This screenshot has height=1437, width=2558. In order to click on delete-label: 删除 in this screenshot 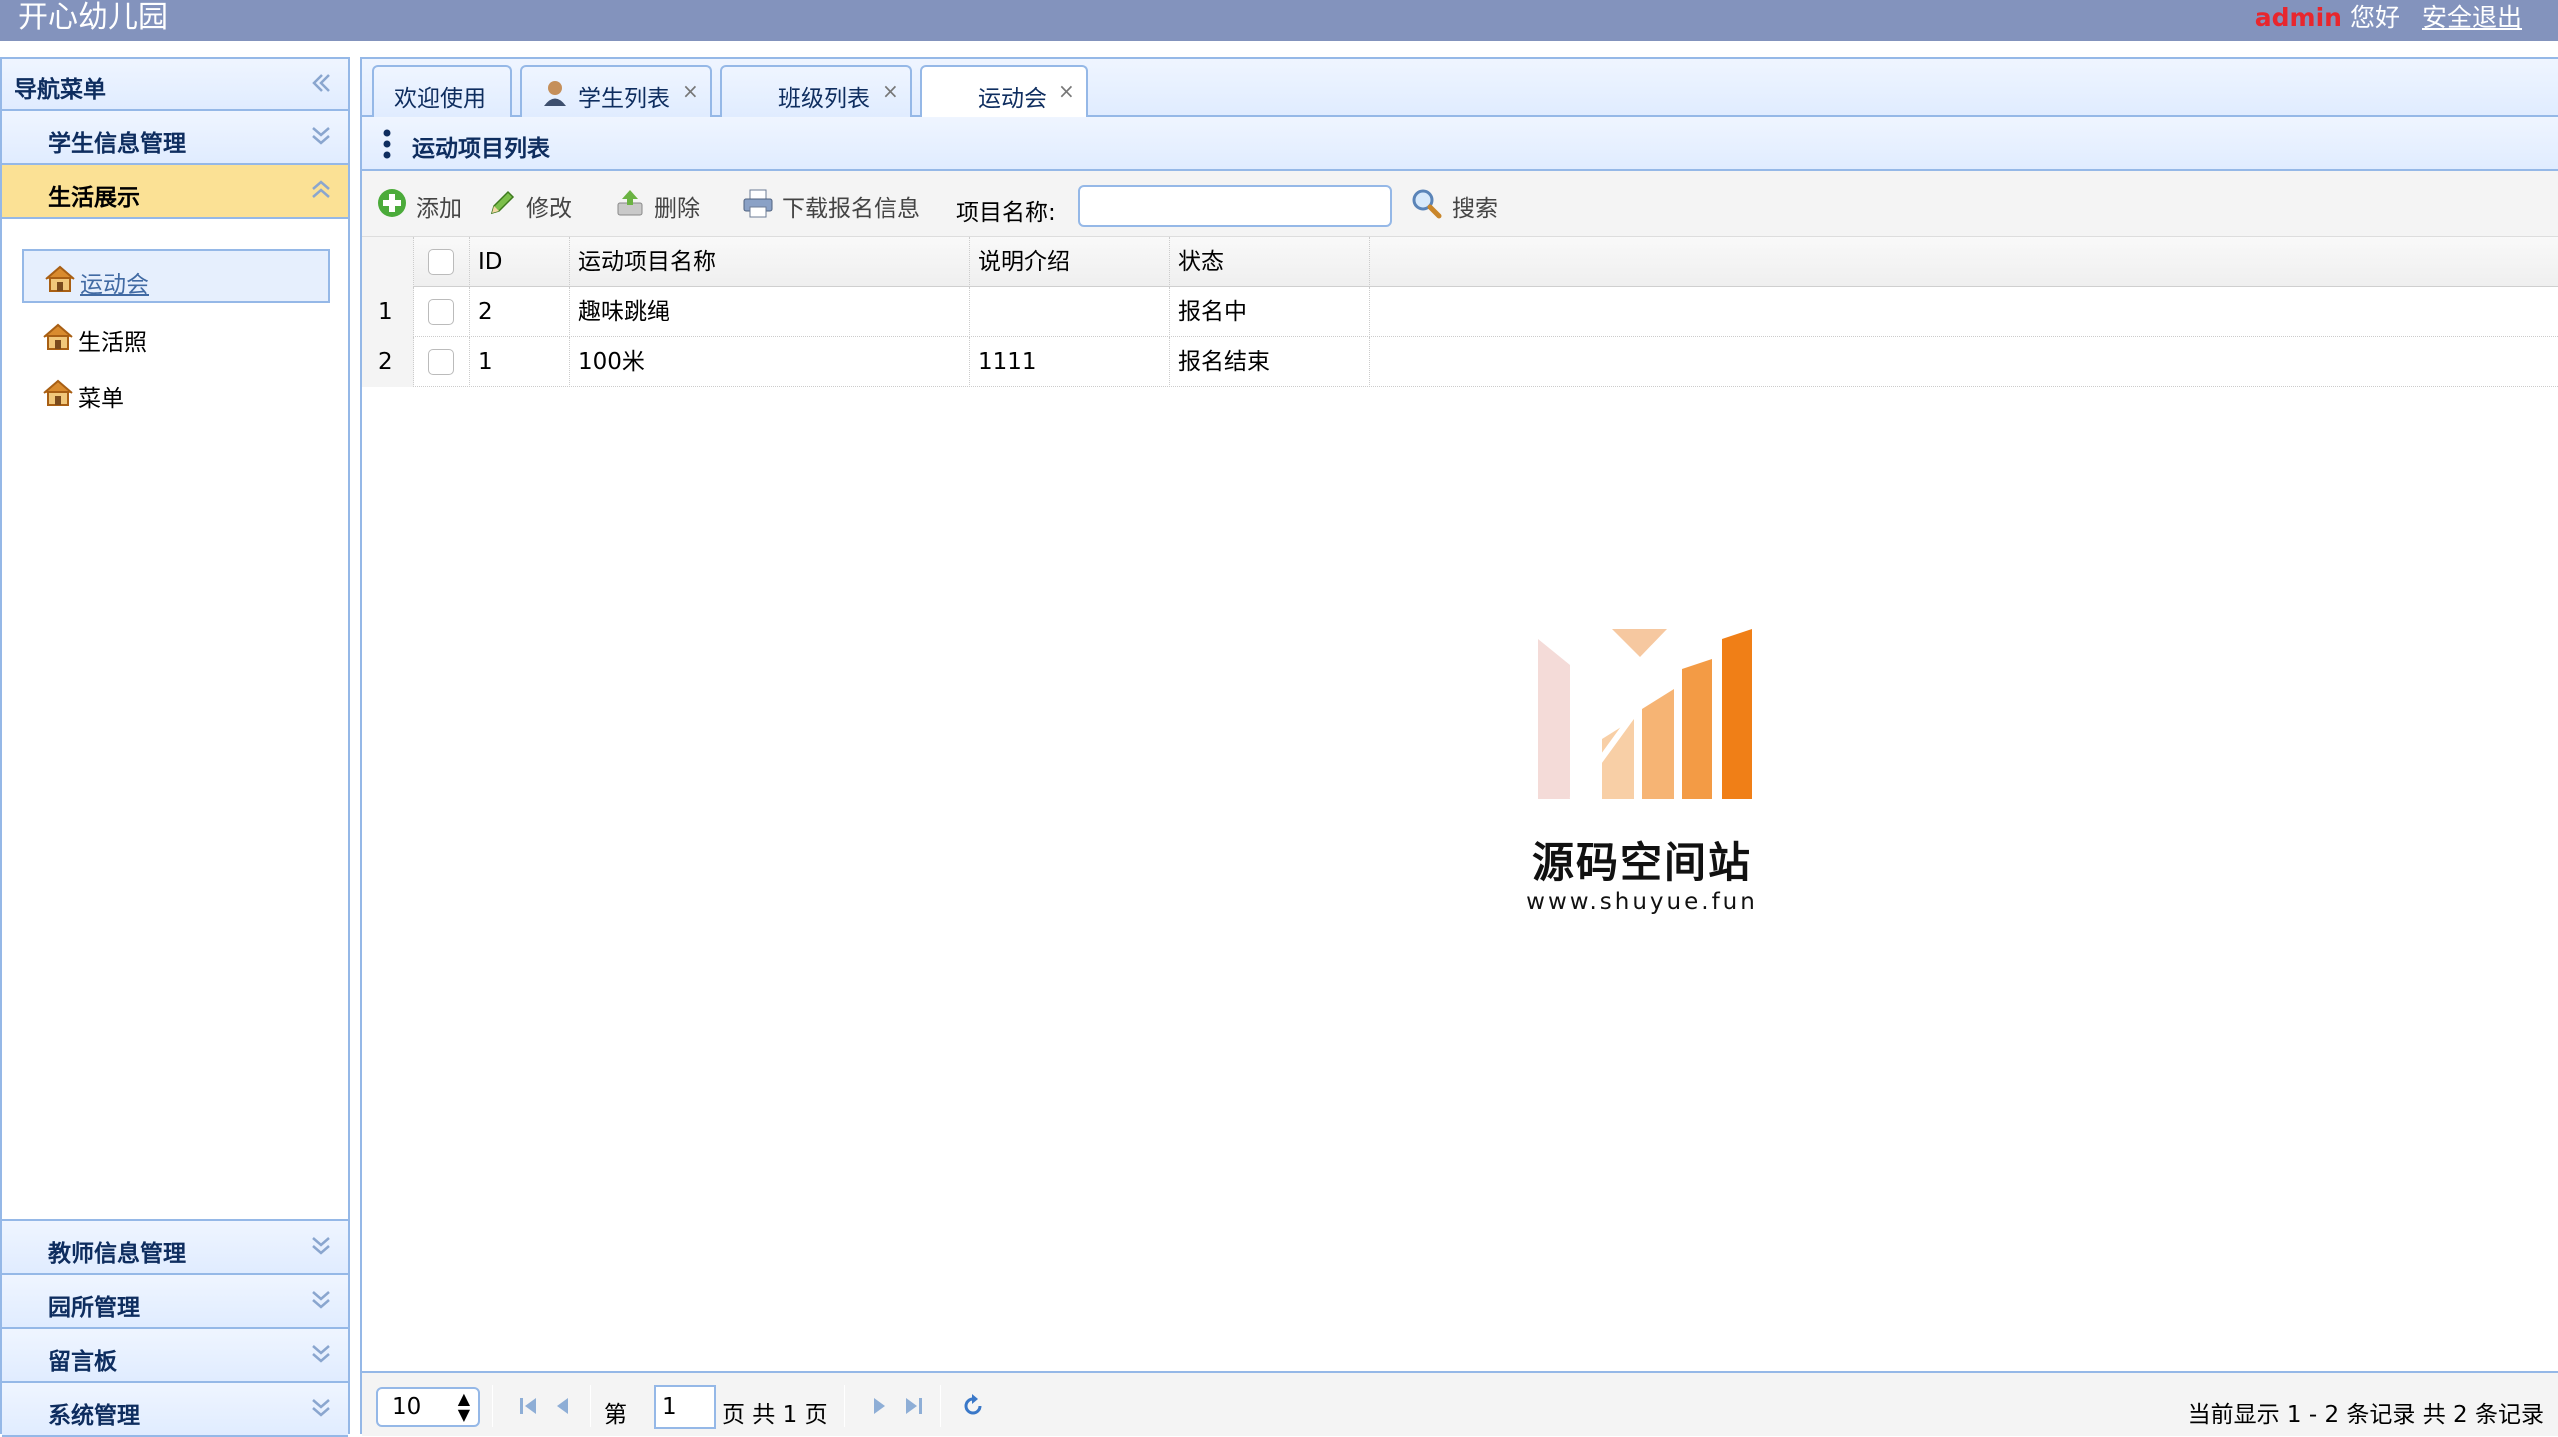, I will do `click(677, 209)`.